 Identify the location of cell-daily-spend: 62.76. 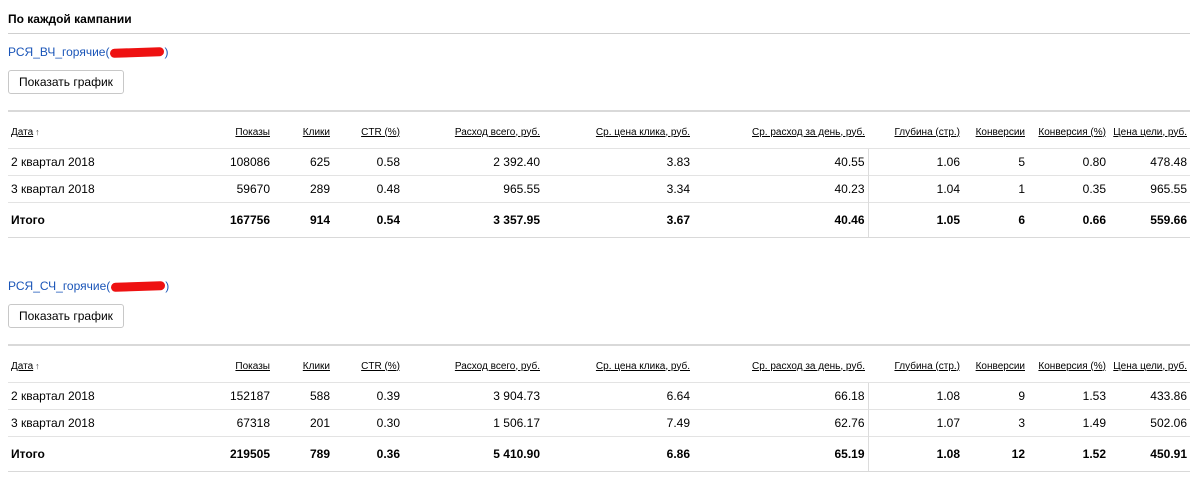
(780, 423).